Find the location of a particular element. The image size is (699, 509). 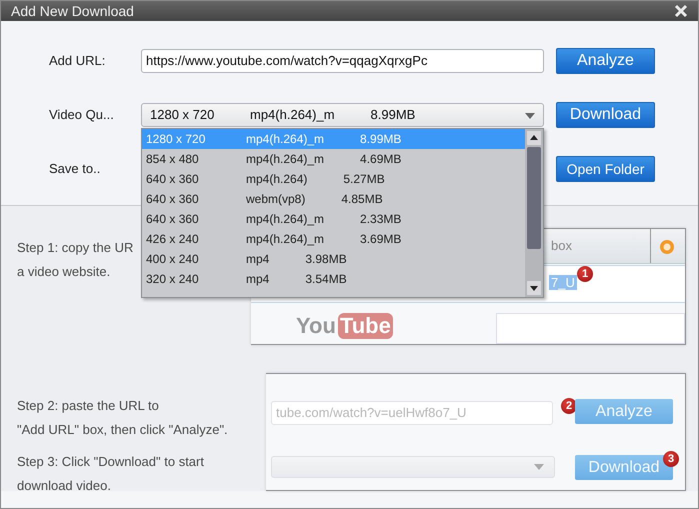

save-label: Save to.. is located at coordinates (75, 168).